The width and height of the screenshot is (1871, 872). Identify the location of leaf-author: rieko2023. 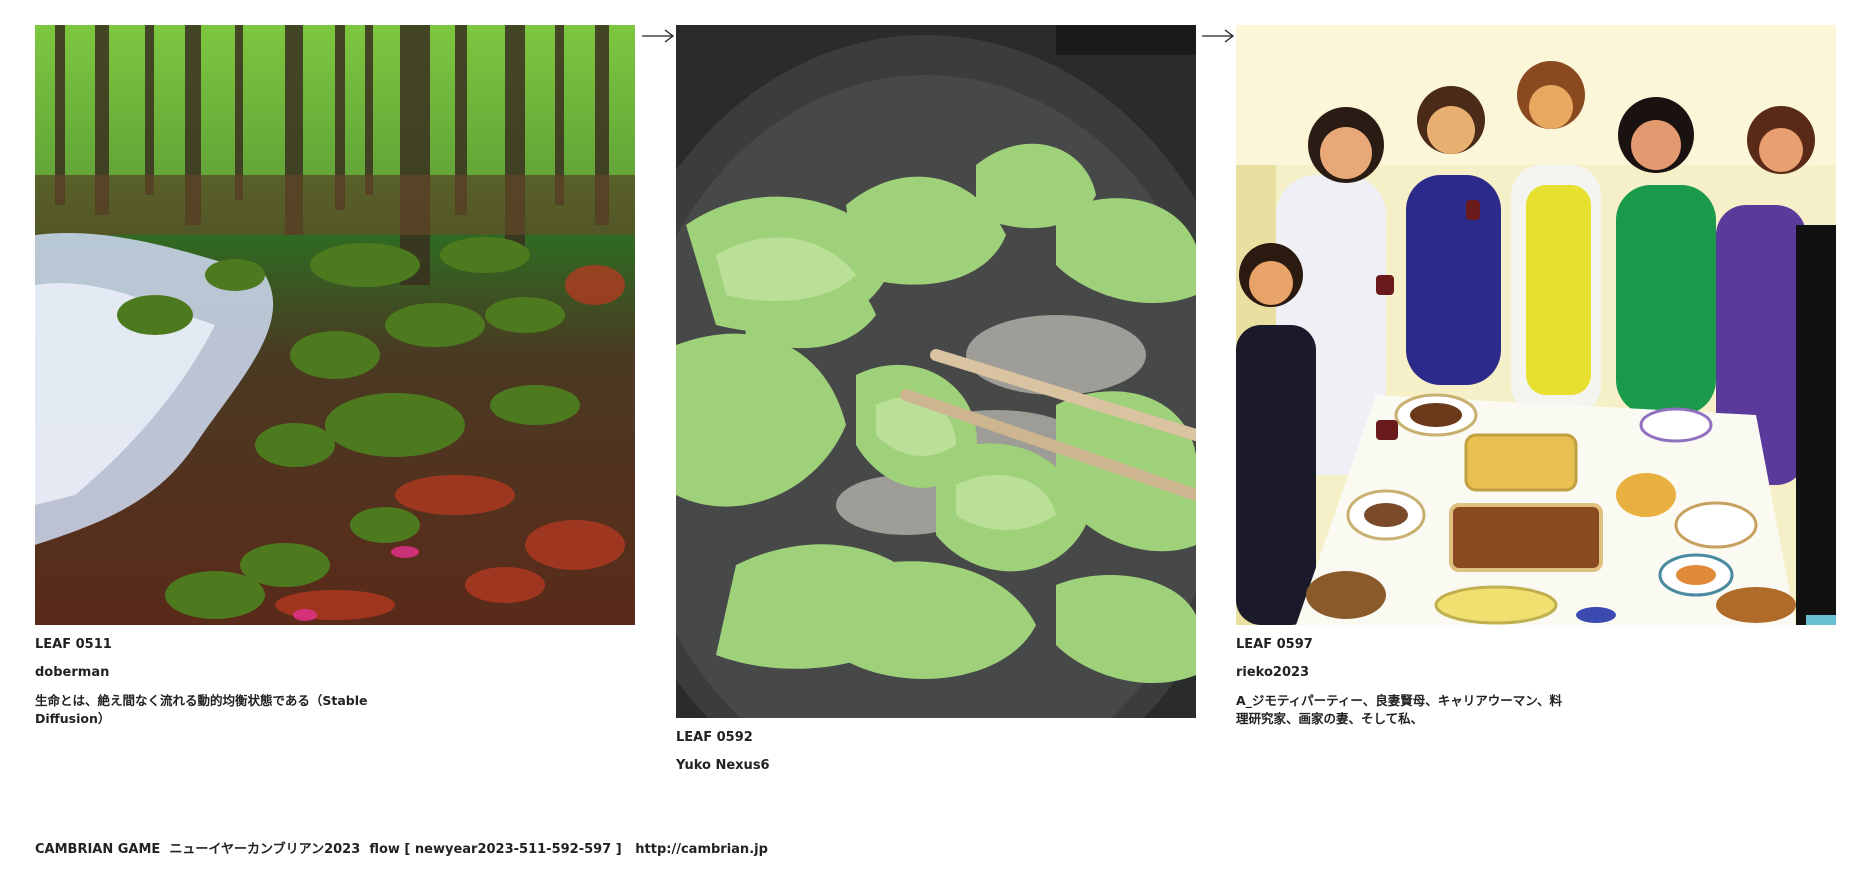
(1536, 672).